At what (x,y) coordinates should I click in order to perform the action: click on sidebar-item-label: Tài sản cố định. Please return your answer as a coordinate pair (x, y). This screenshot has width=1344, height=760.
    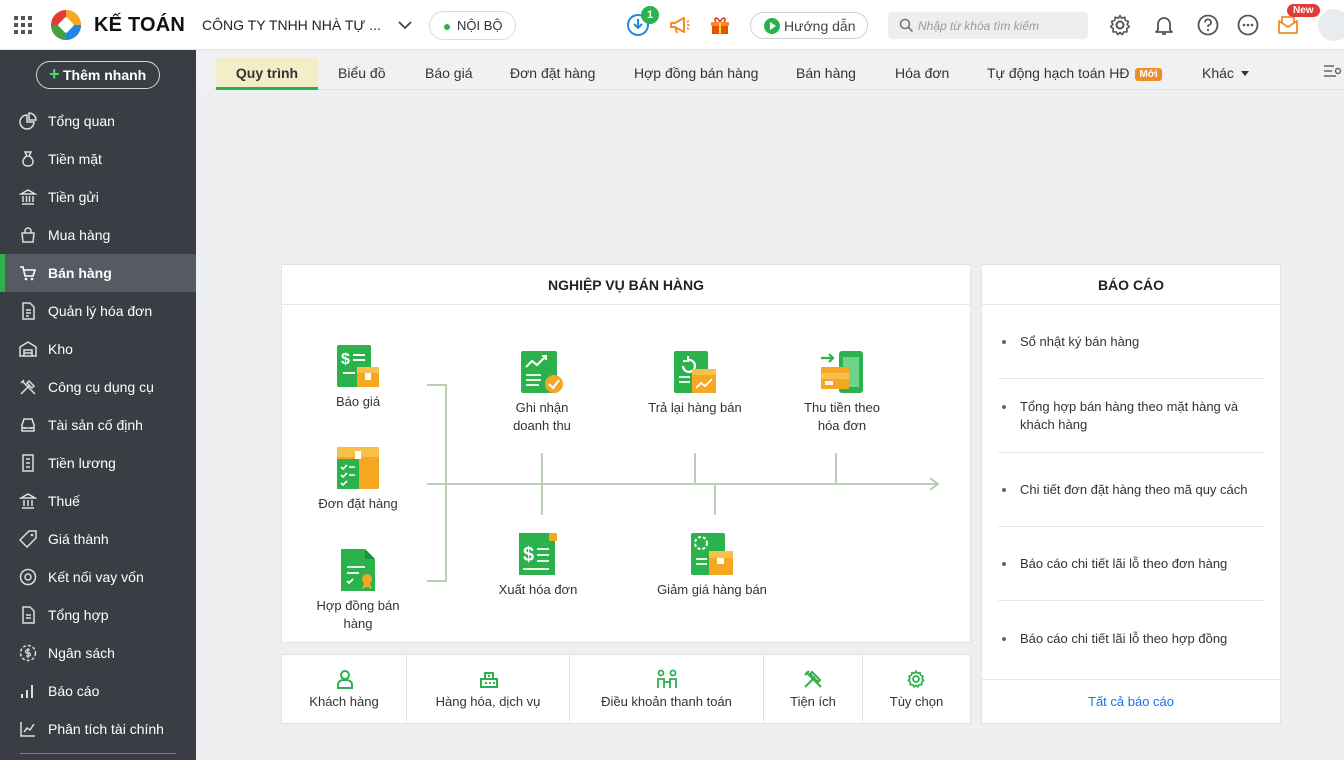
    Looking at the image, I should click on (95, 425).